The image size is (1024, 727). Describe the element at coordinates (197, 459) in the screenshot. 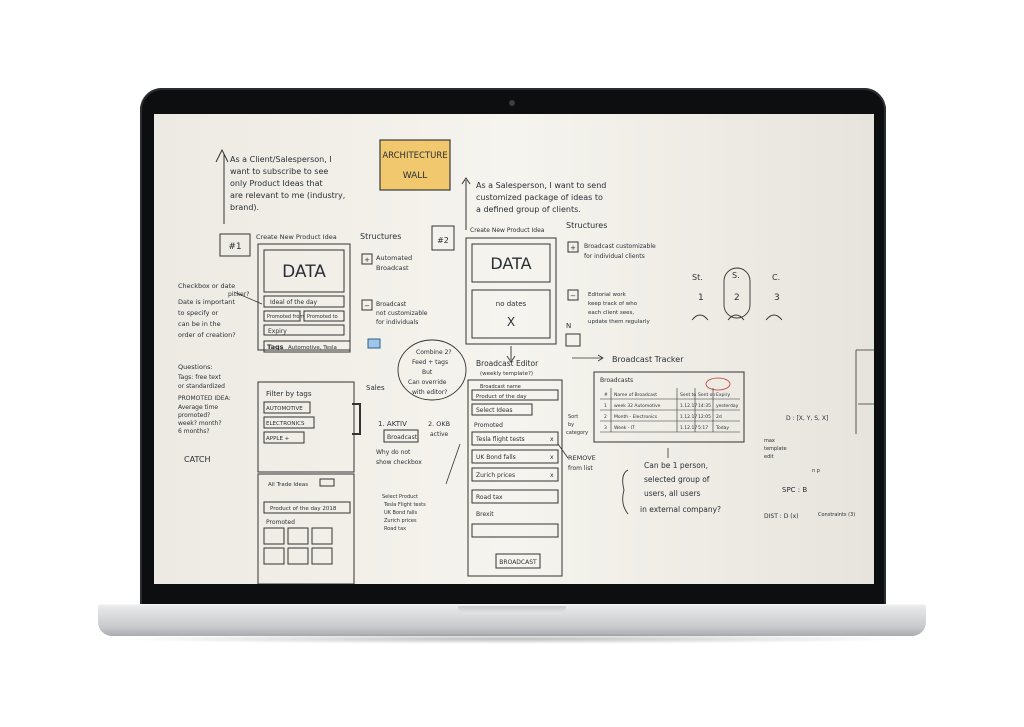

I see `svg-text: CATCH` at that location.